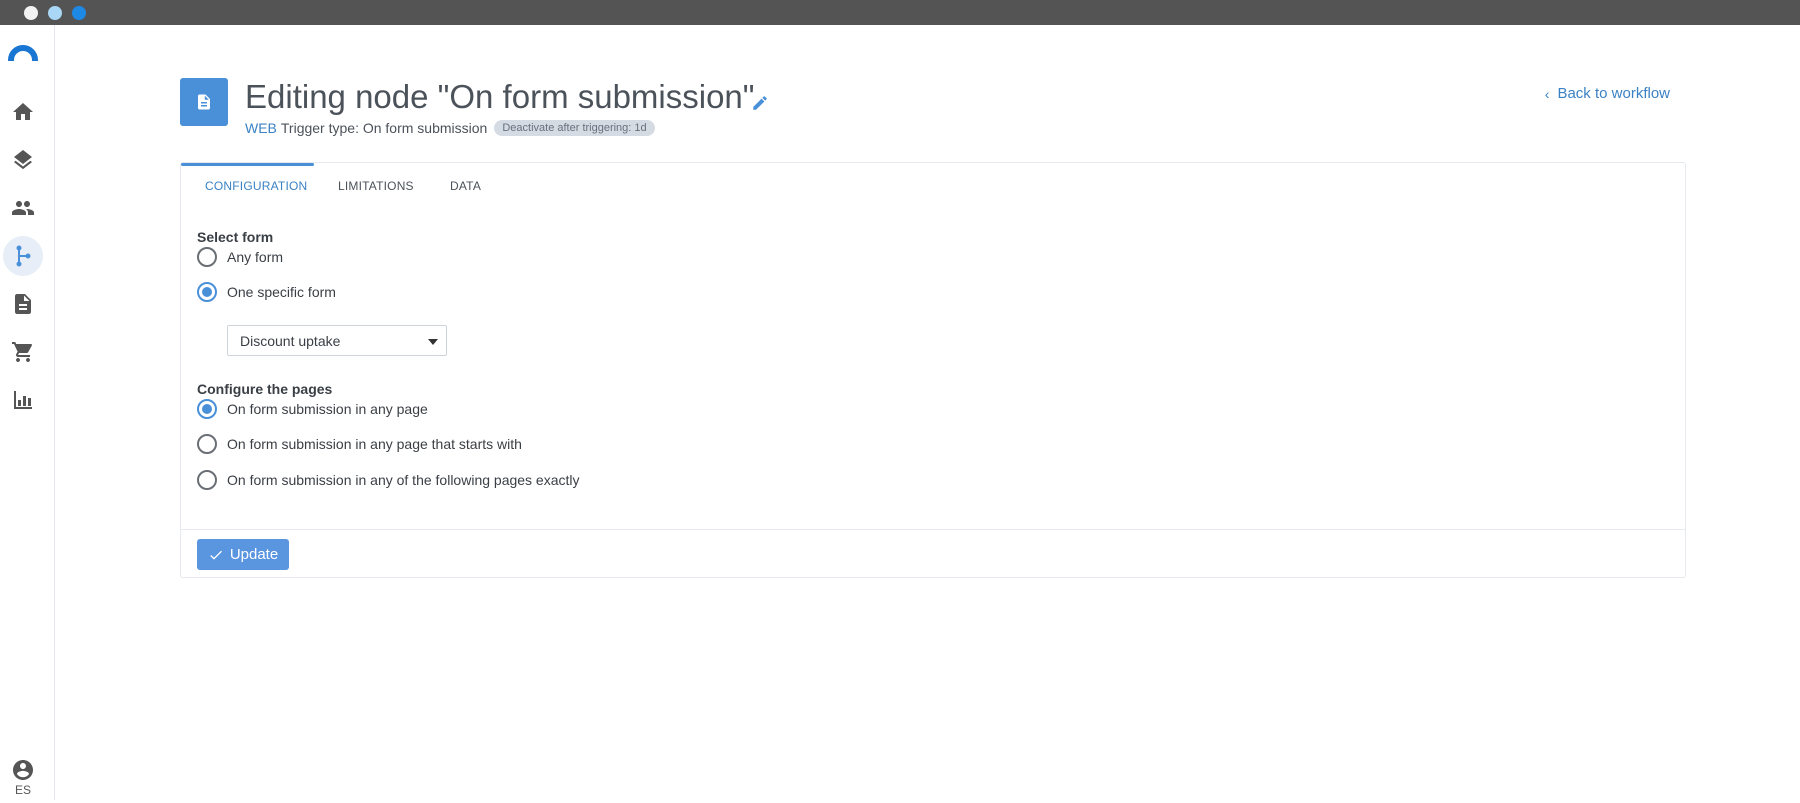 This screenshot has width=1800, height=803. I want to click on sidebar-item-ecommerce, so click(23, 352).